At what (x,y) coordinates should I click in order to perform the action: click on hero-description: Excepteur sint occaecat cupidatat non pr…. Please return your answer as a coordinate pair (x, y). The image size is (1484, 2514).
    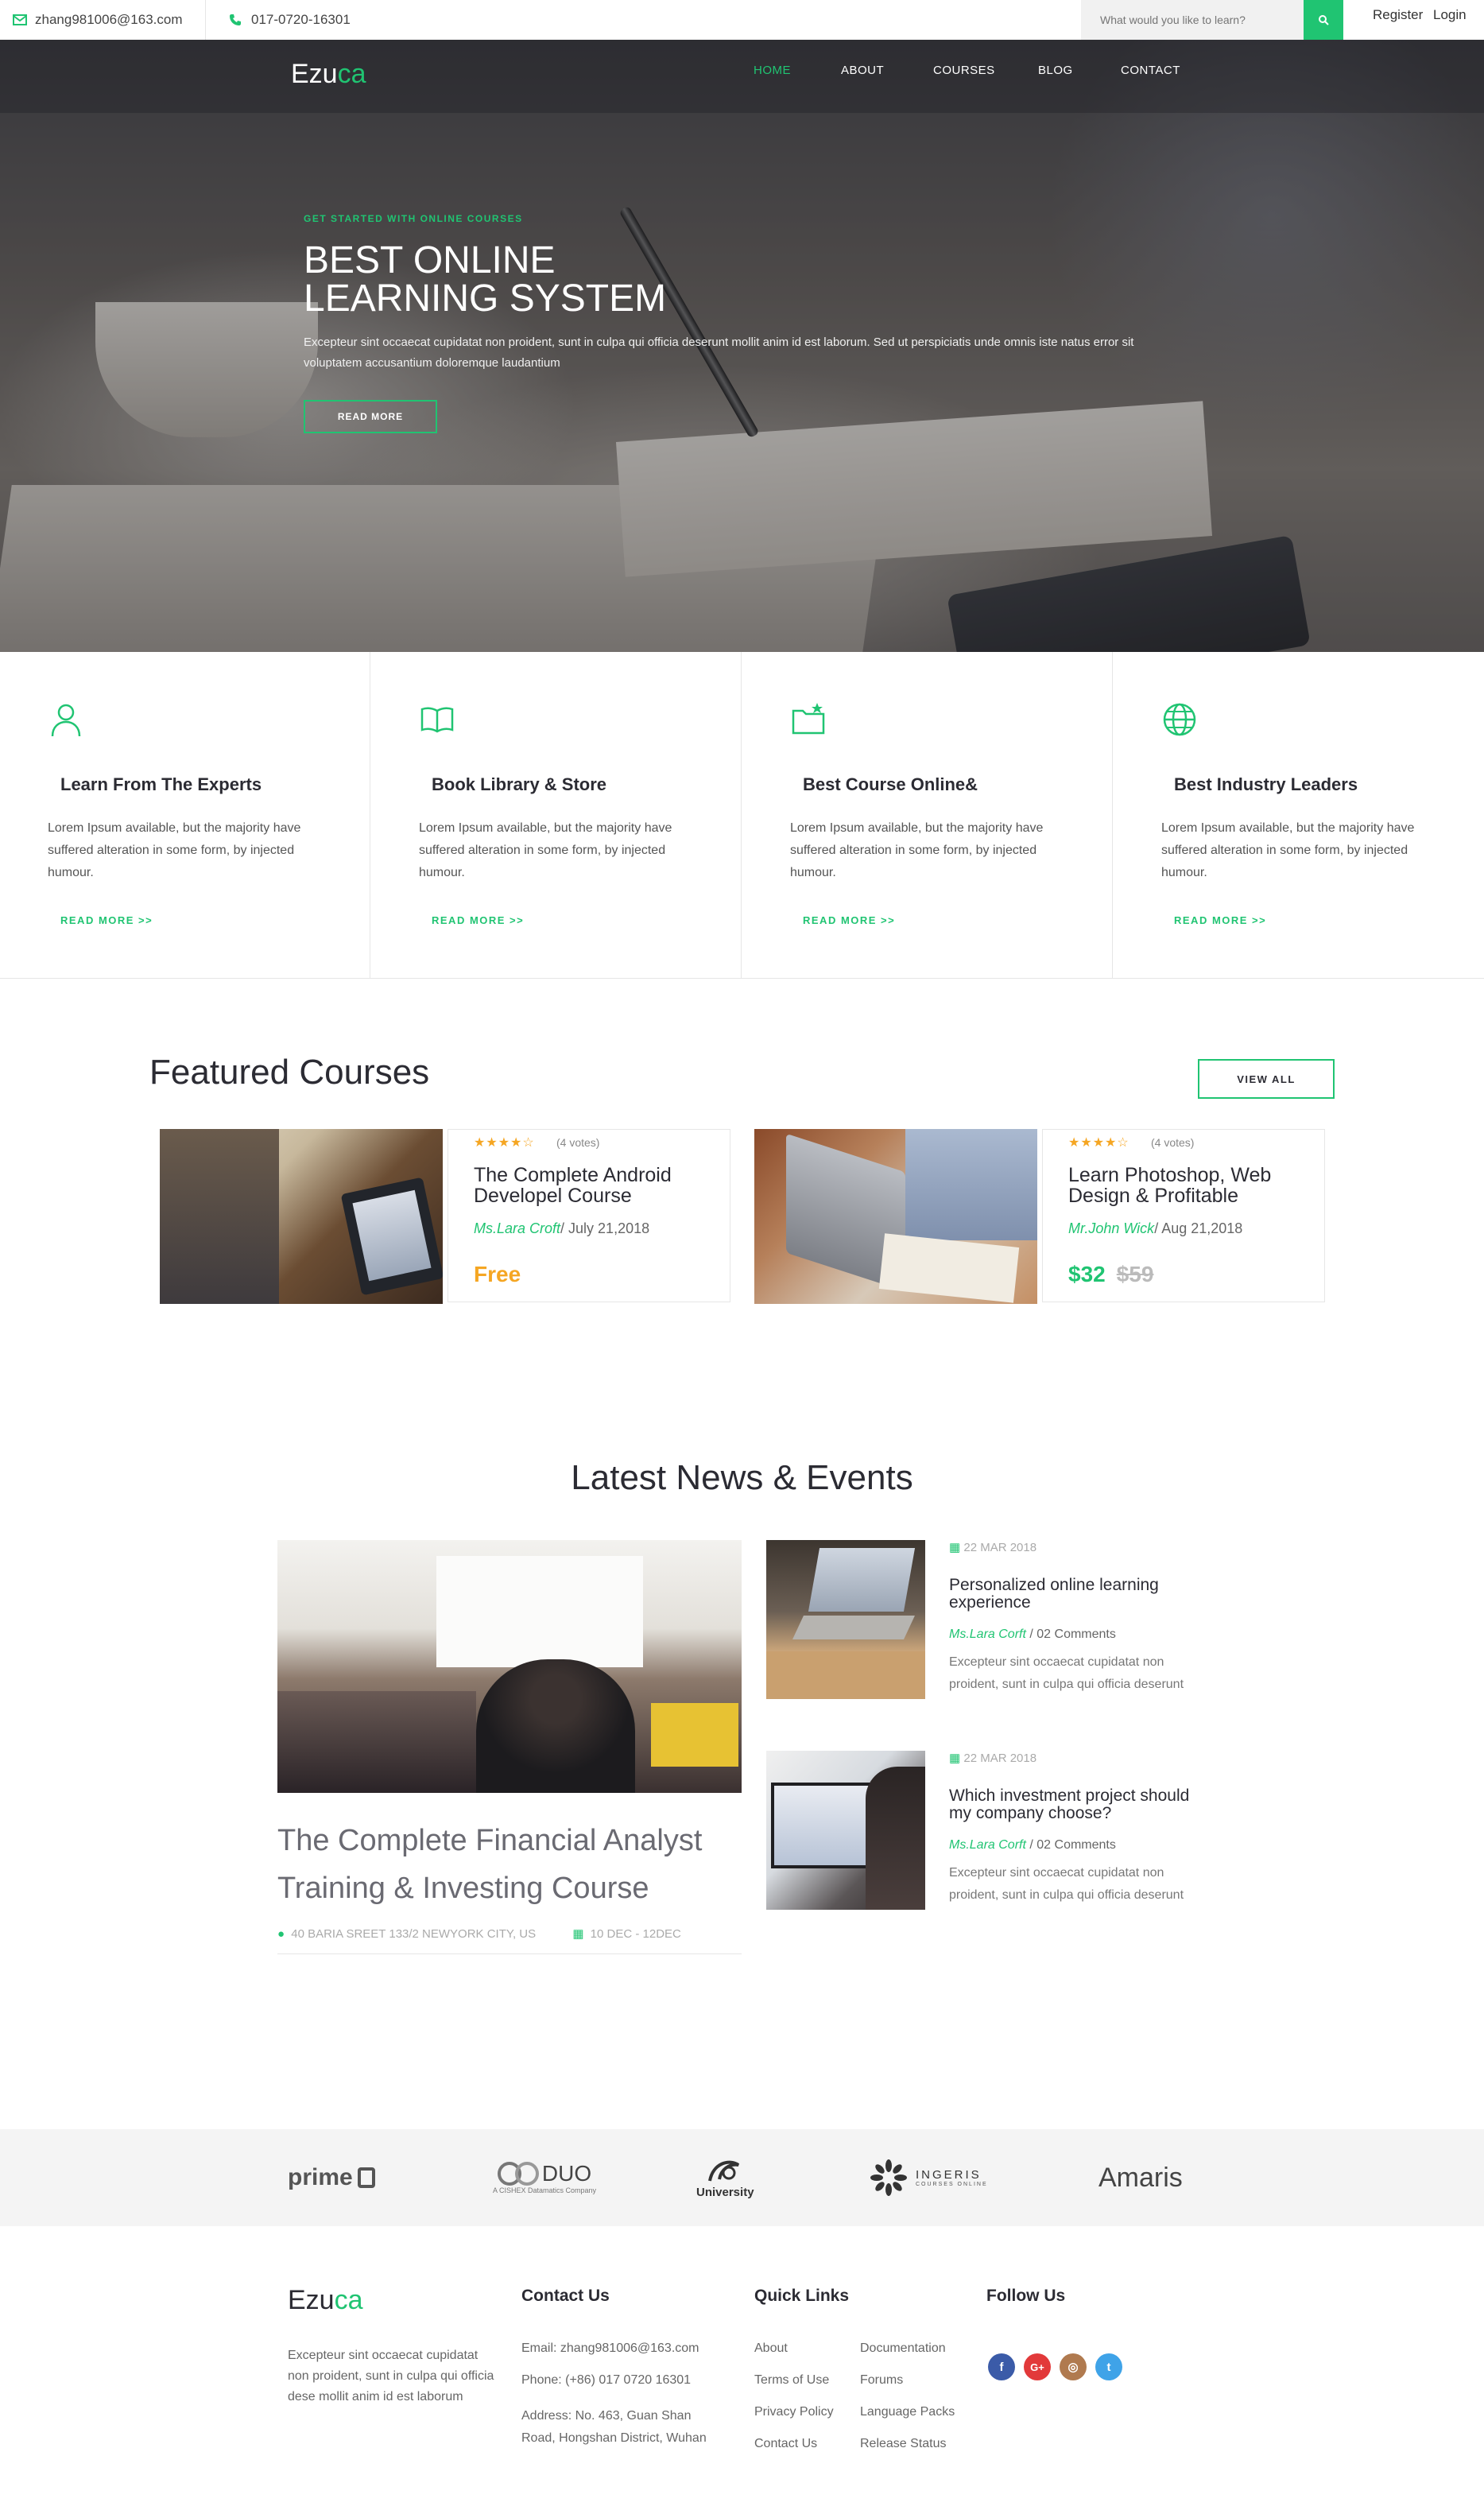
    Looking at the image, I should click on (733, 353).